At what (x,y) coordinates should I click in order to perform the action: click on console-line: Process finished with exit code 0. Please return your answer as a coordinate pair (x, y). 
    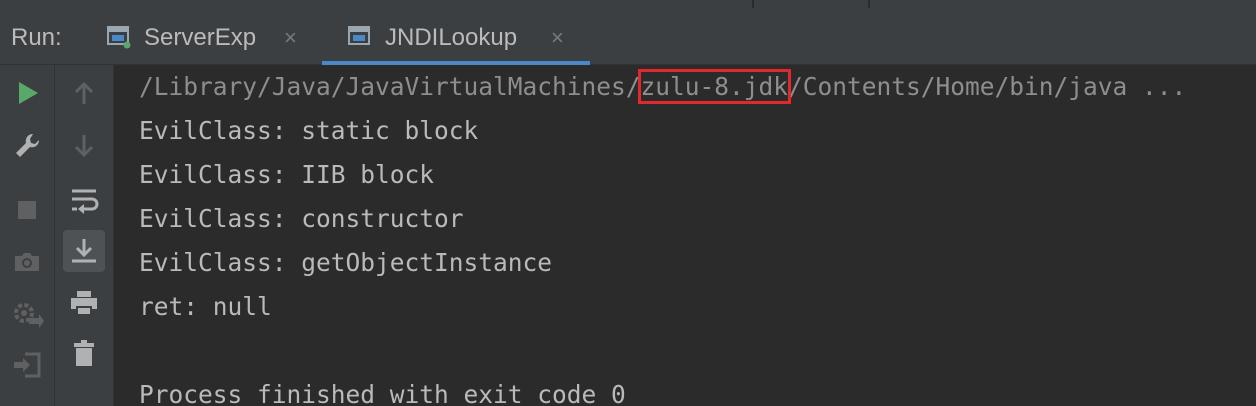
    Looking at the image, I should click on (382, 393).